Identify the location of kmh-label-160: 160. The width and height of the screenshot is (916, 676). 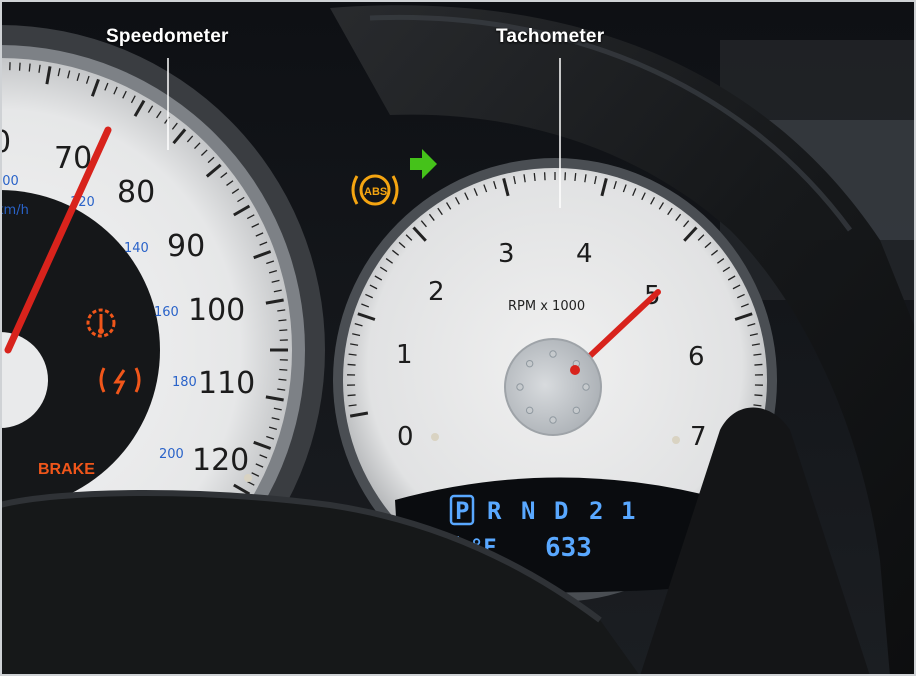
(166, 312).